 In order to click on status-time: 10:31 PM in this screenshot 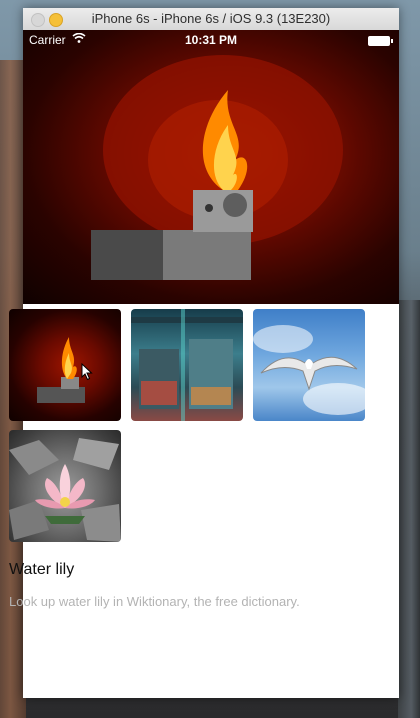, I will do `click(211, 40)`.